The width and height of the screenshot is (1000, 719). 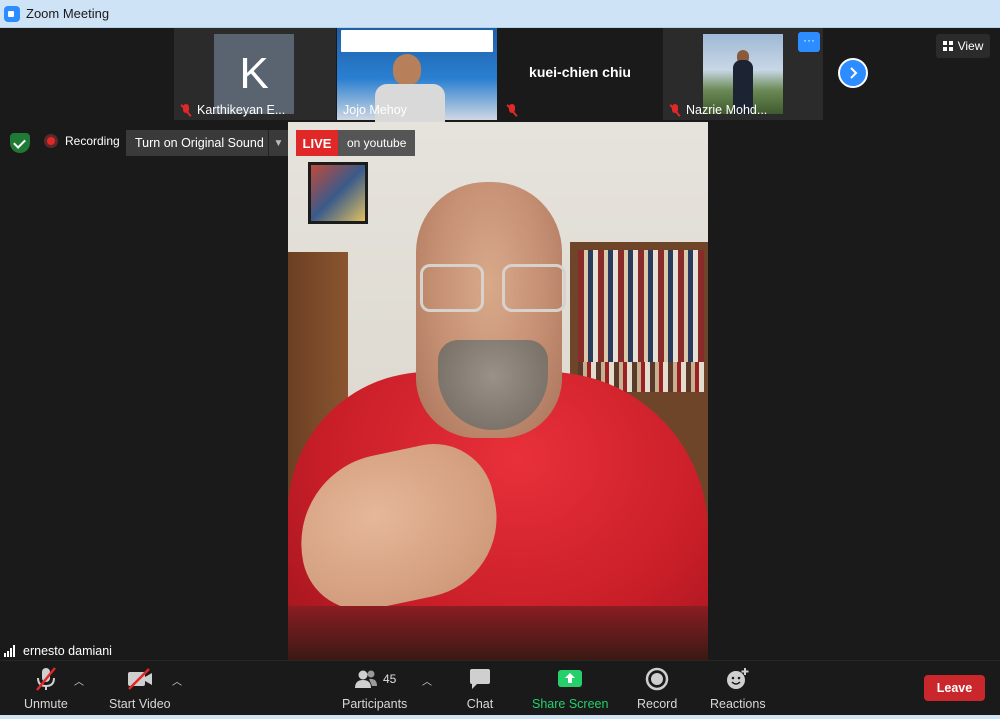 I want to click on active-speaker-name-label: ernesto damiani, so click(x=67, y=651).